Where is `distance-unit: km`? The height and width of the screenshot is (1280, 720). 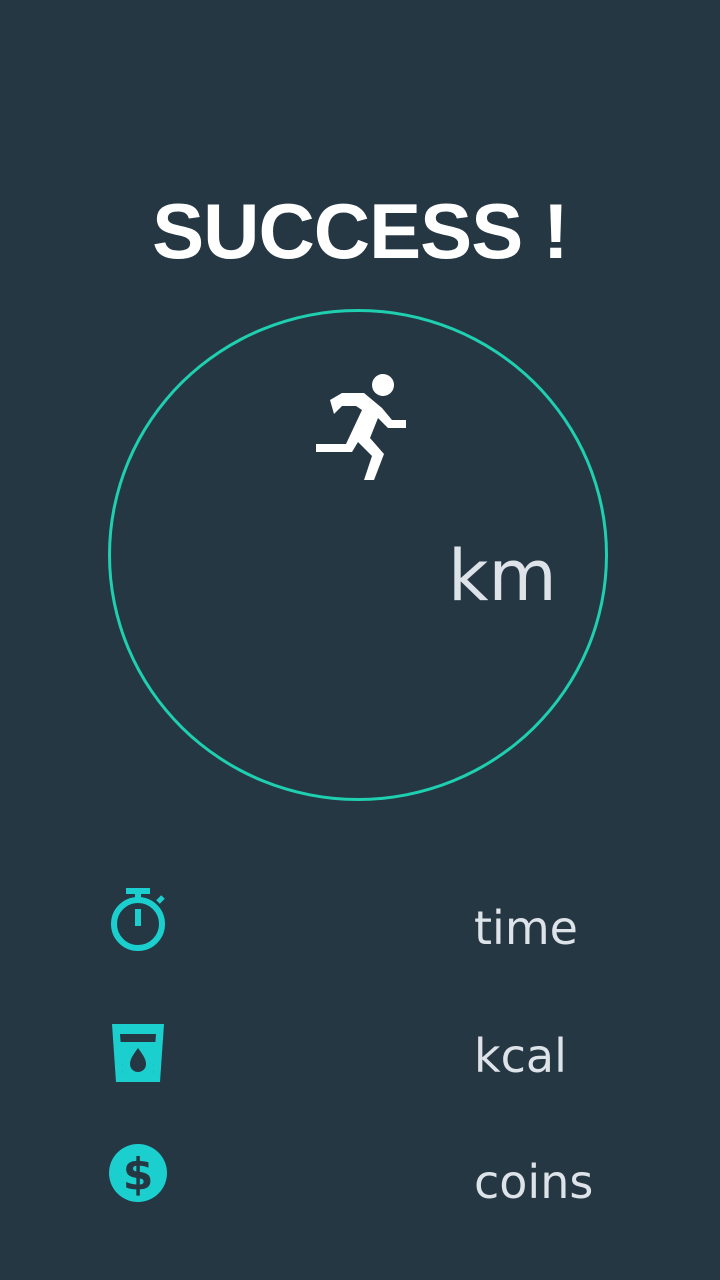
distance-unit: km is located at coordinates (502, 576).